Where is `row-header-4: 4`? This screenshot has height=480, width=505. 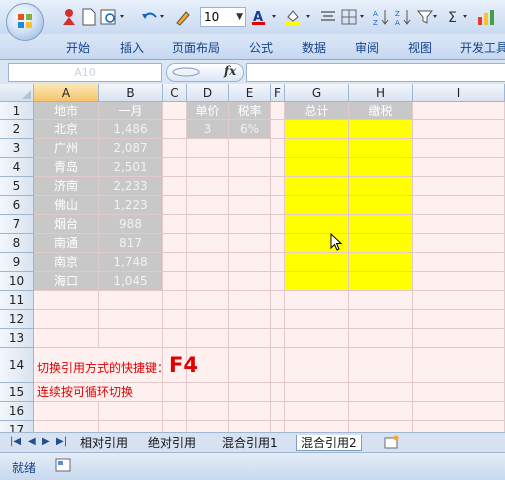 row-header-4: 4 is located at coordinates (17, 167).